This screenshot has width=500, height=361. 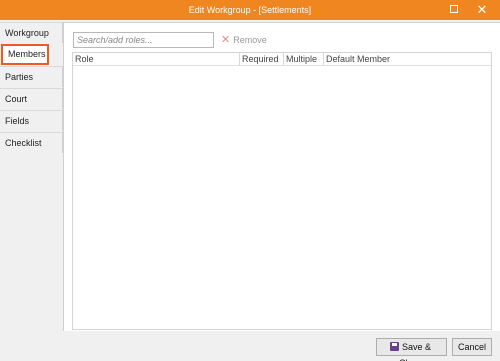 I want to click on grid-header: Role Required Multiple Default Member, so click(x=282, y=59).